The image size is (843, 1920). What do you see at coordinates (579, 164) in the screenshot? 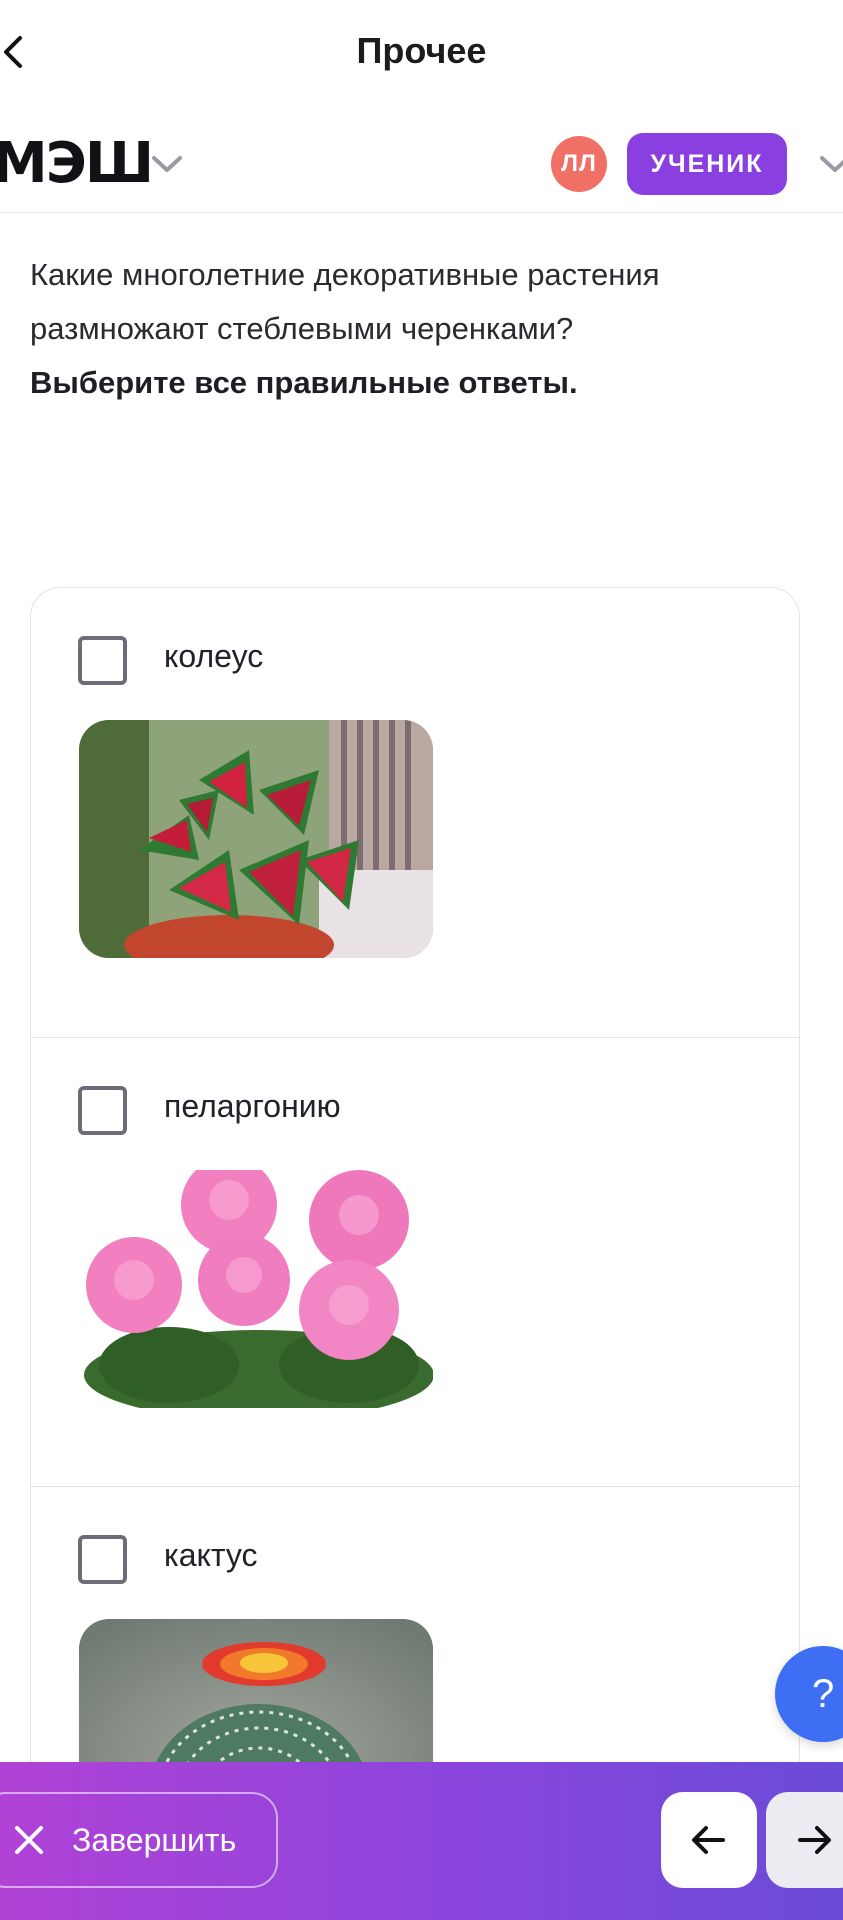
I see `avatar: ЛЛ` at bounding box center [579, 164].